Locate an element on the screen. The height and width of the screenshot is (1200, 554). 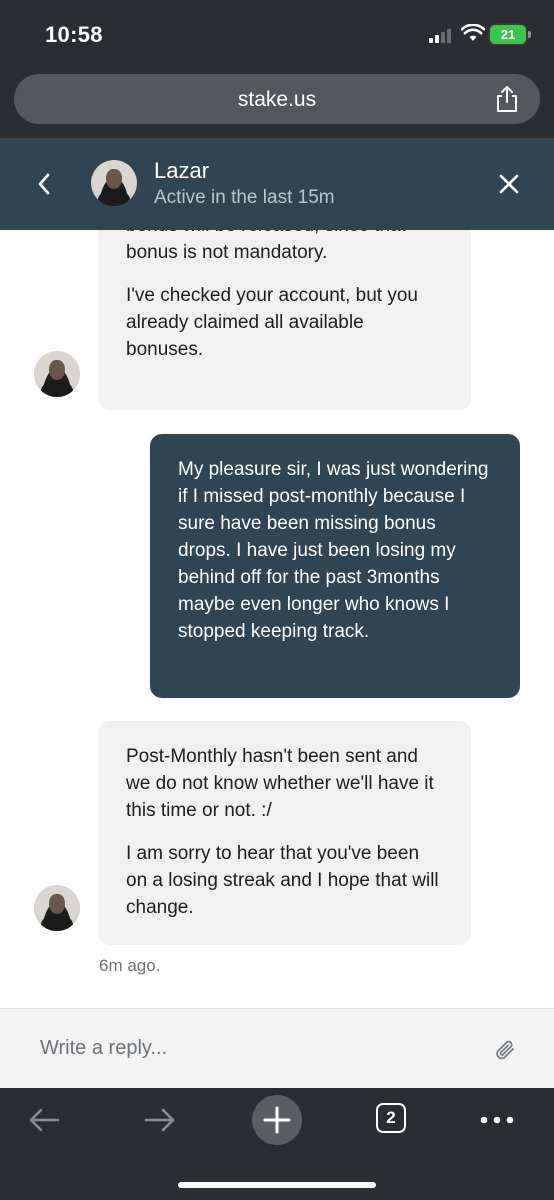
agent-status: Active in the last 15m is located at coordinates (244, 197).